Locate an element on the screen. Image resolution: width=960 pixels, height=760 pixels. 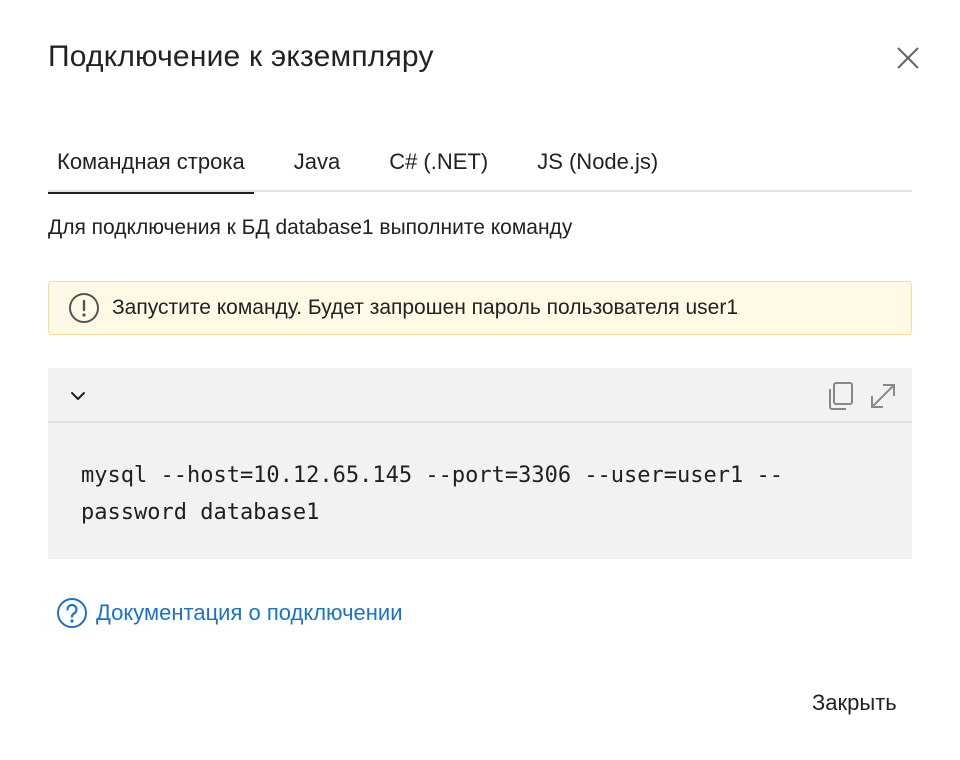
dialog-title: Подключение к экземпляру is located at coordinates (241, 56).